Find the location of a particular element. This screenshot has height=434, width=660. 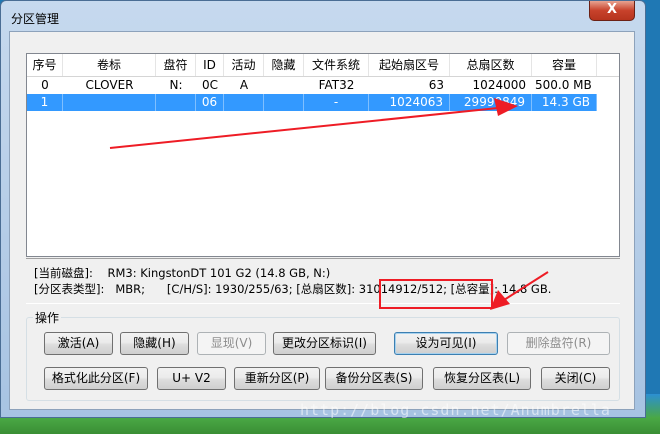

cell-index: 1 is located at coordinates (45, 102).